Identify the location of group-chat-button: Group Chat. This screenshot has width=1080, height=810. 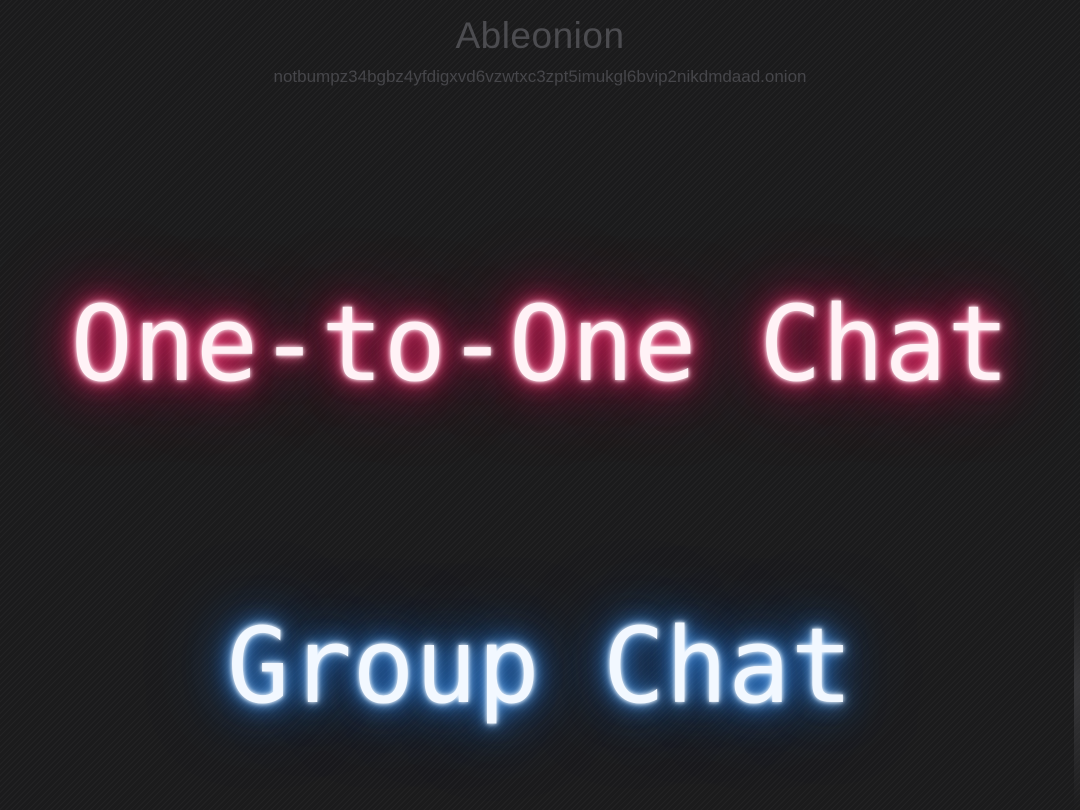
(540, 666).